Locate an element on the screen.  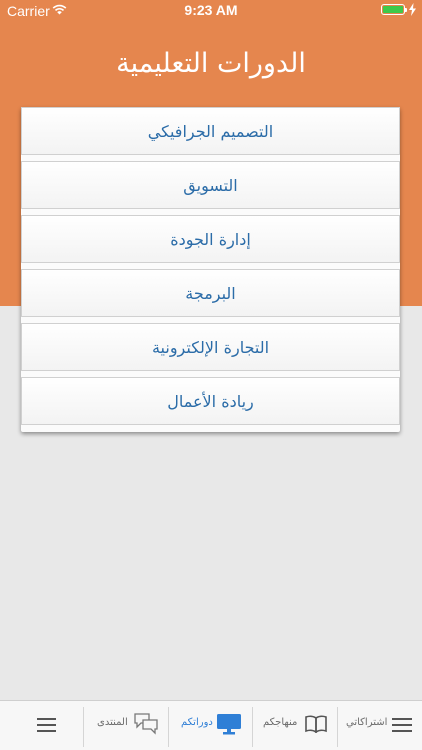
tab-menu is located at coordinates (41, 725).